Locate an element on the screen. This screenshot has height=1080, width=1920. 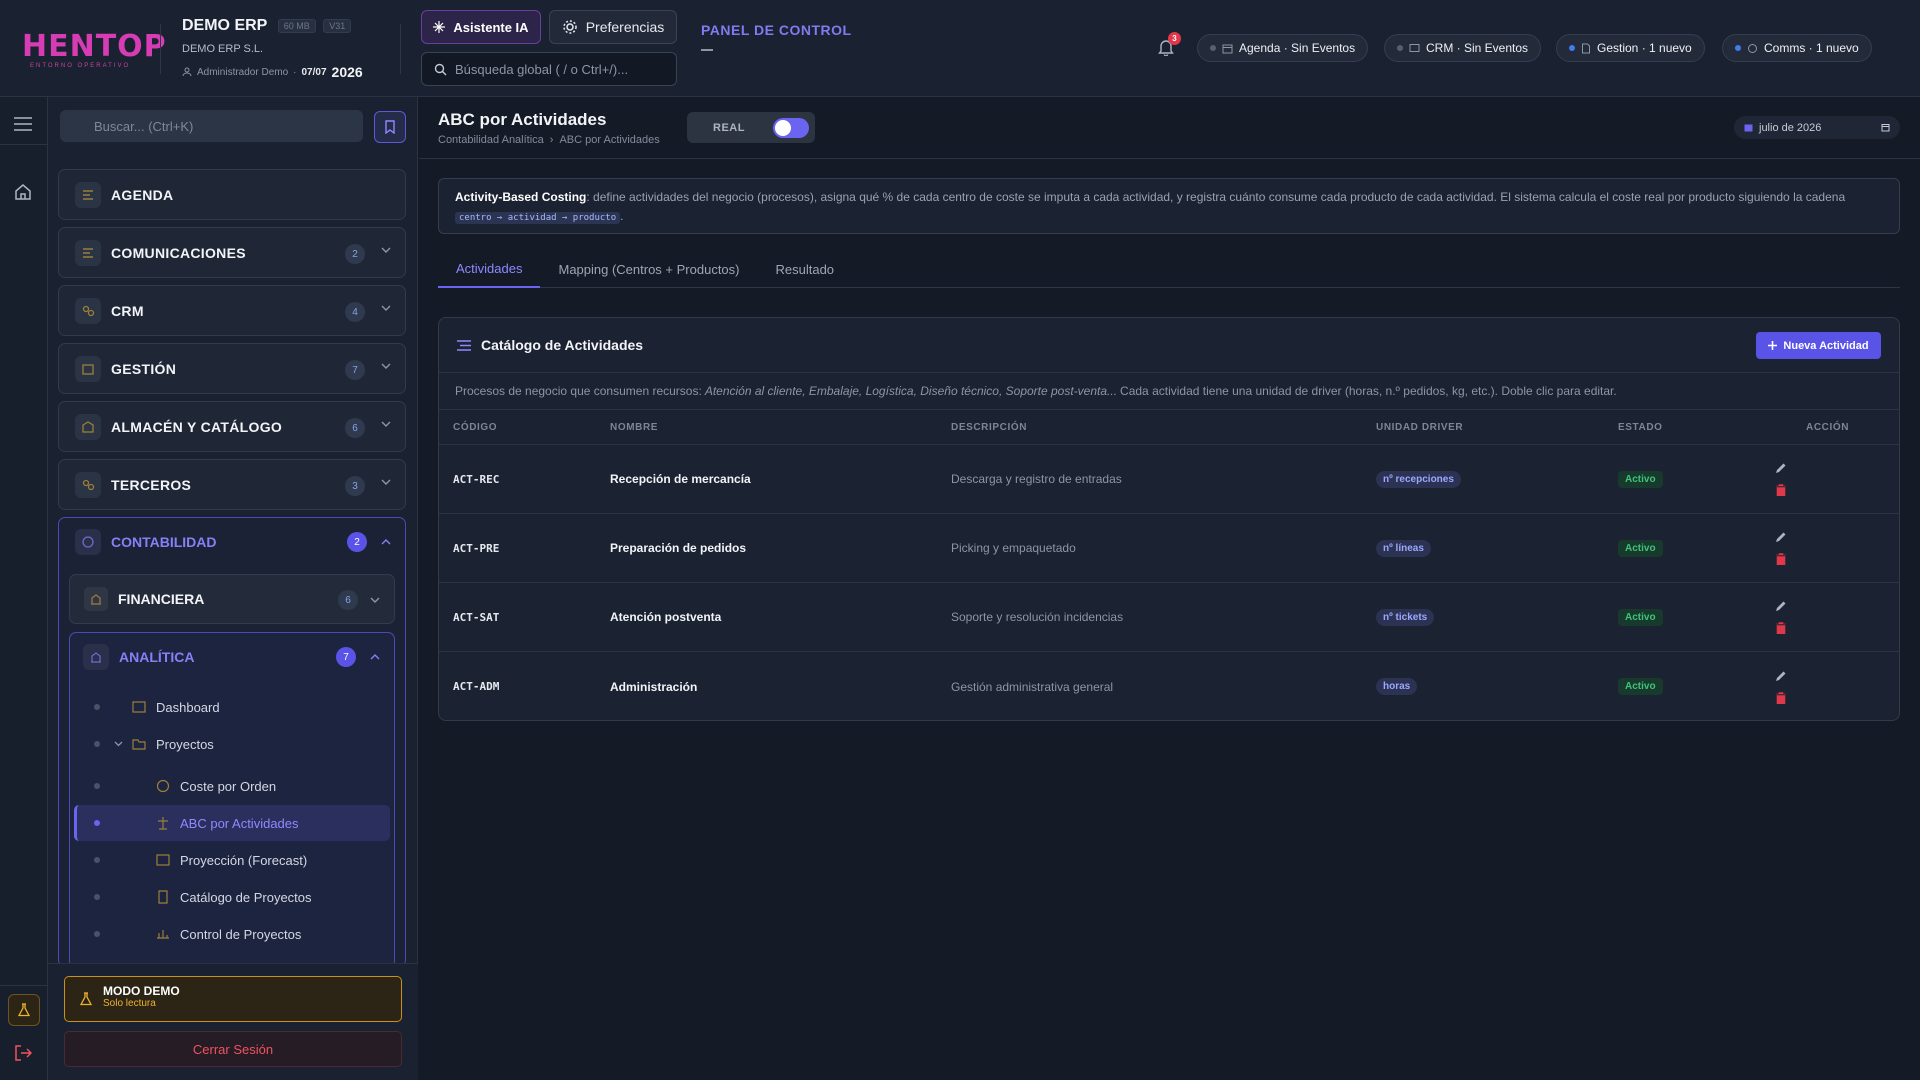
sidebar-item-label: FINANCIERA is located at coordinates (161, 599).